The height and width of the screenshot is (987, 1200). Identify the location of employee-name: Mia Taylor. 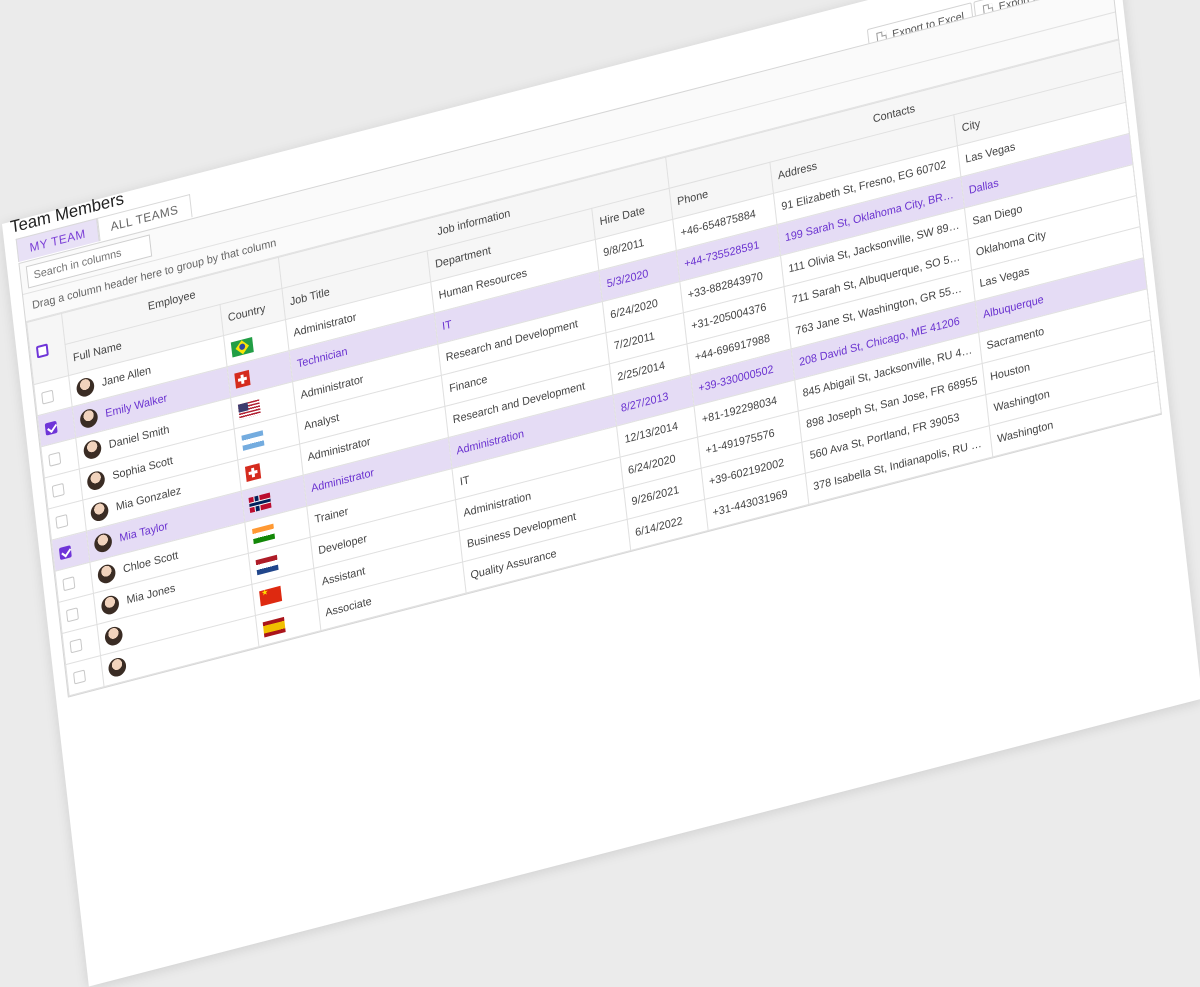
(143, 532).